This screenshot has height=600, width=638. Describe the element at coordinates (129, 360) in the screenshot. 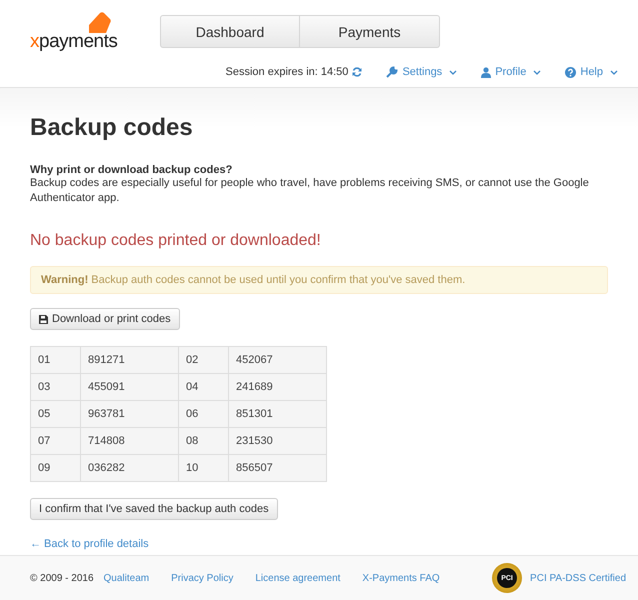

I see `backup-code: 891271` at that location.